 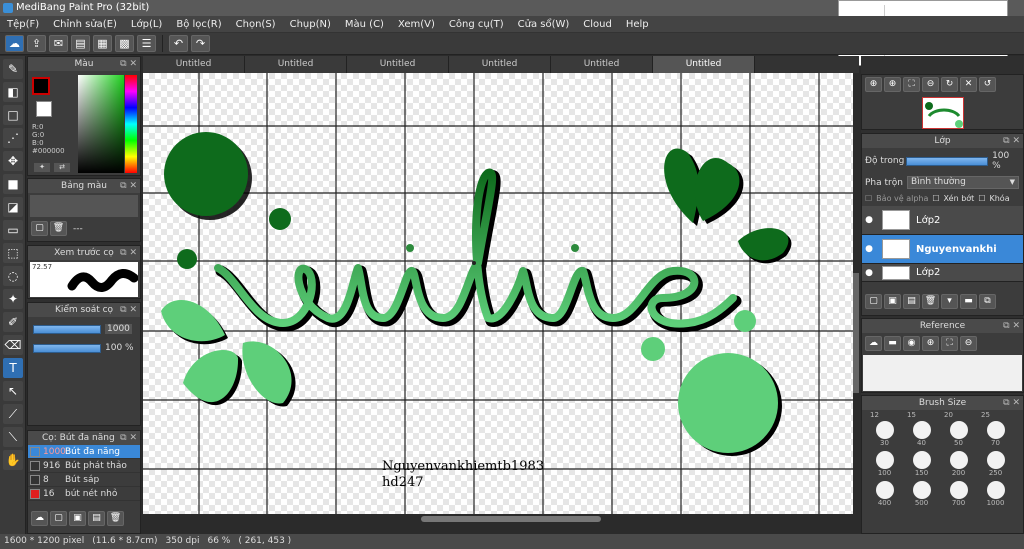 I want to click on menu-snap: Chụp(N), so click(x=310, y=24).